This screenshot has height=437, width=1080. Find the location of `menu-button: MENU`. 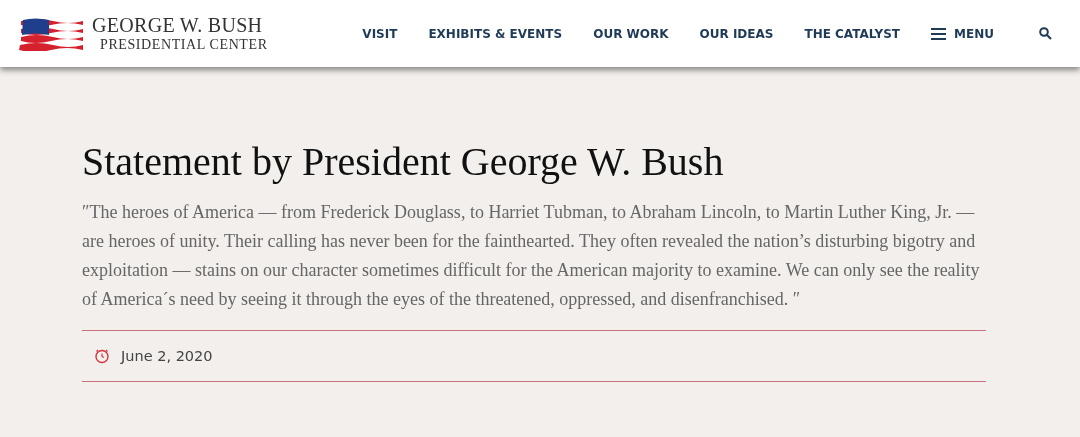

menu-button: MENU is located at coordinates (962, 33).